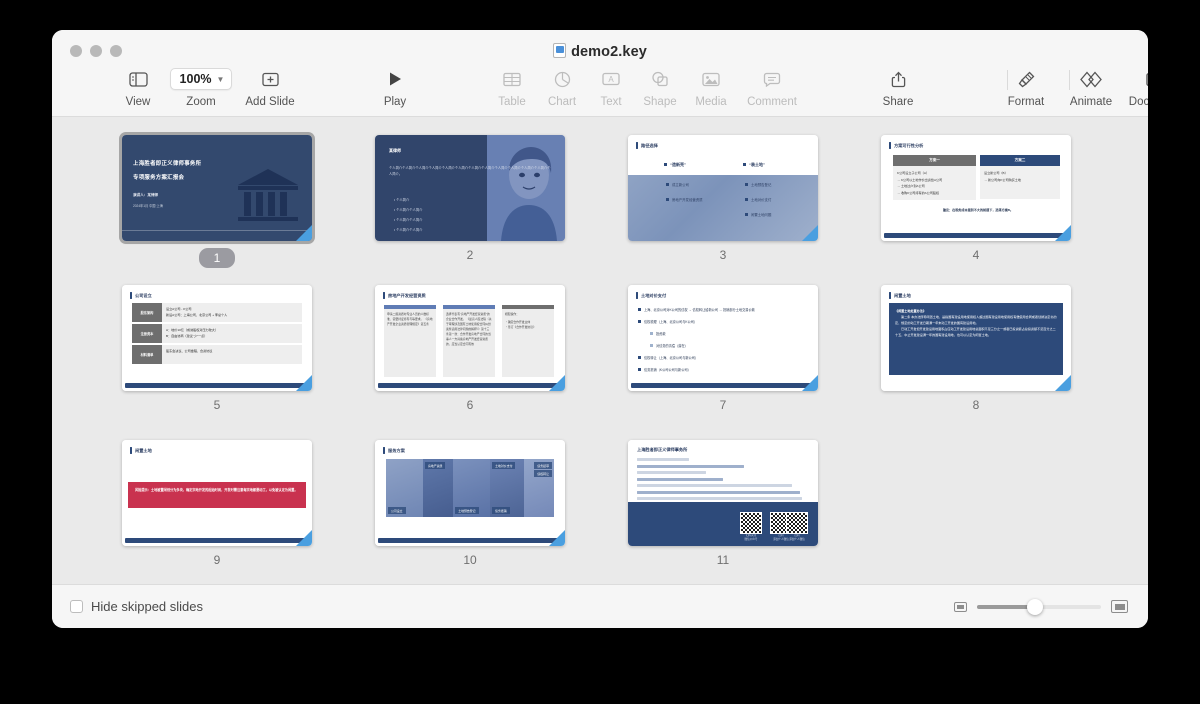 The image size is (1200, 704). What do you see at coordinates (304, 538) in the screenshot?
I see `slide-9-corner-accent` at bounding box center [304, 538].